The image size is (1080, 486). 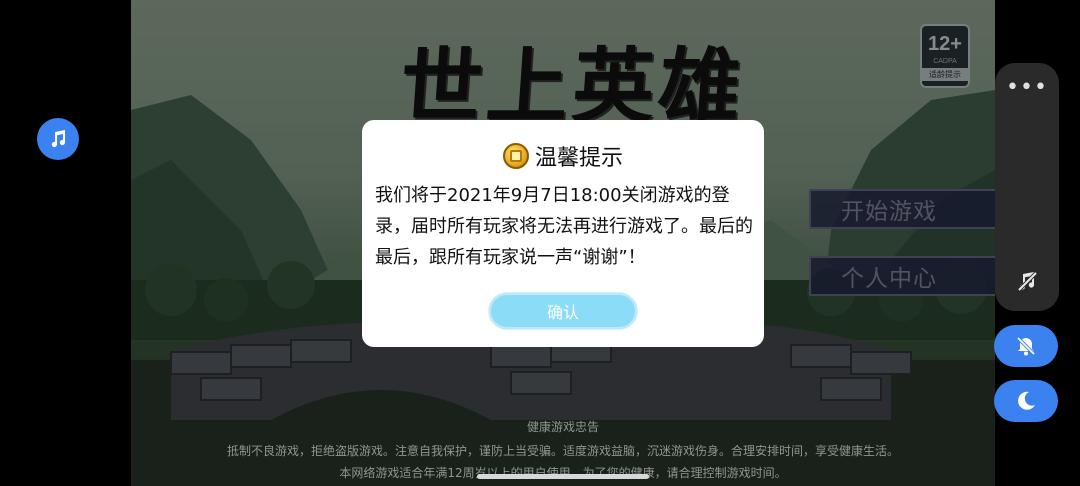 What do you see at coordinates (563, 311) in the screenshot?
I see `confirm-button: 确认` at bounding box center [563, 311].